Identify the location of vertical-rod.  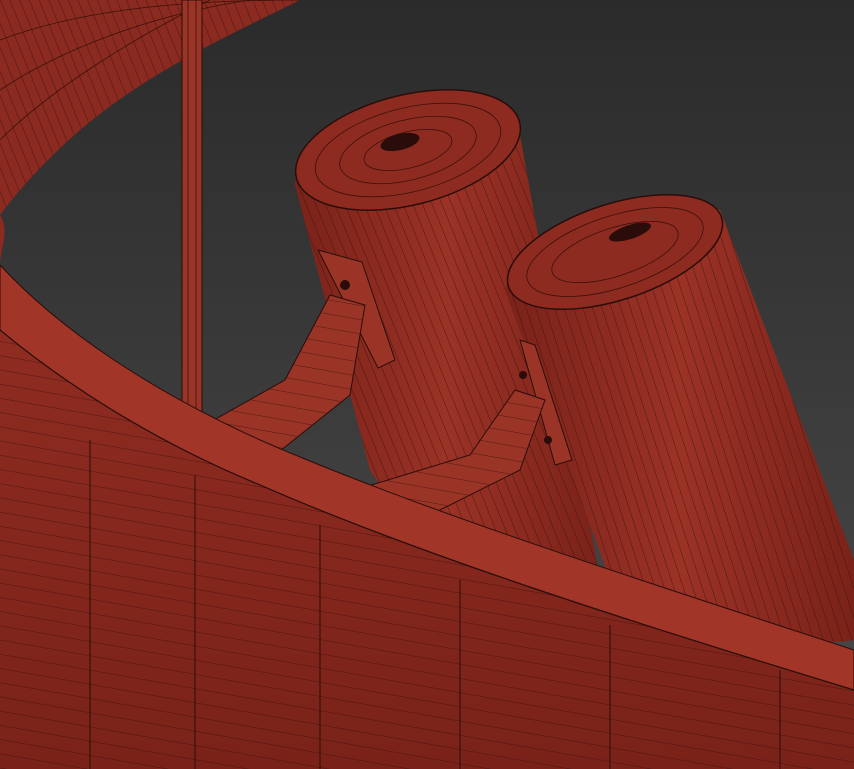
(192, 231).